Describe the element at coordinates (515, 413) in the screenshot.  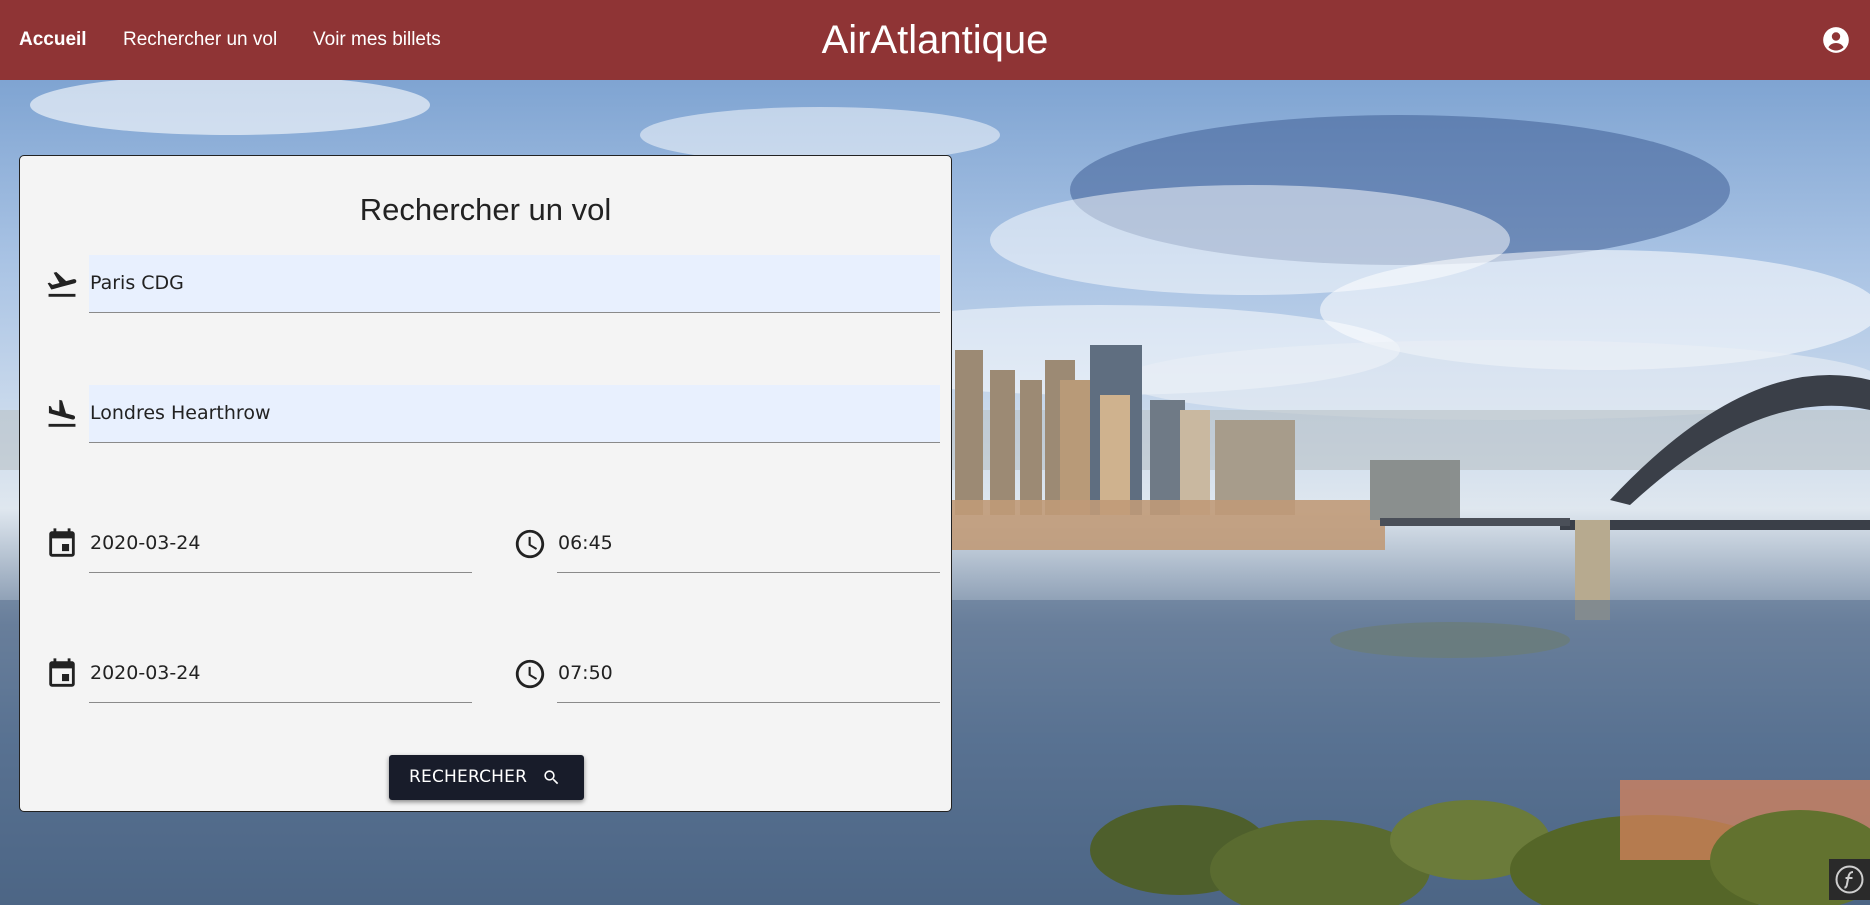
I see `arrival-input` at that location.